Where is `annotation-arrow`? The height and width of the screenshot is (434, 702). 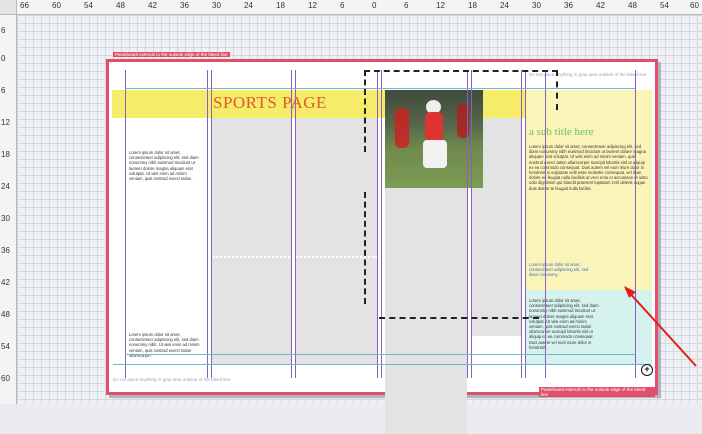
annotation-arrow is located at coordinates (660, 326).